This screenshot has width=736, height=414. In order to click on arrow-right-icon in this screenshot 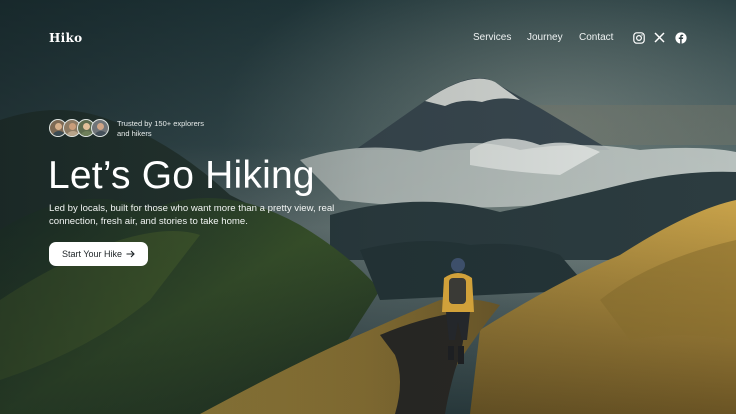, I will do `click(130, 254)`.